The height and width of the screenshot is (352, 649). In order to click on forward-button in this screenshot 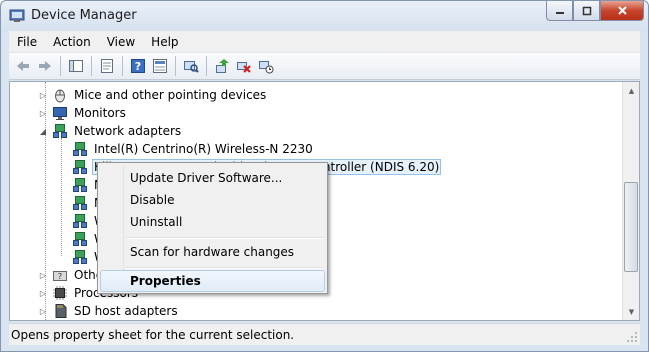, I will do `click(45, 66)`.